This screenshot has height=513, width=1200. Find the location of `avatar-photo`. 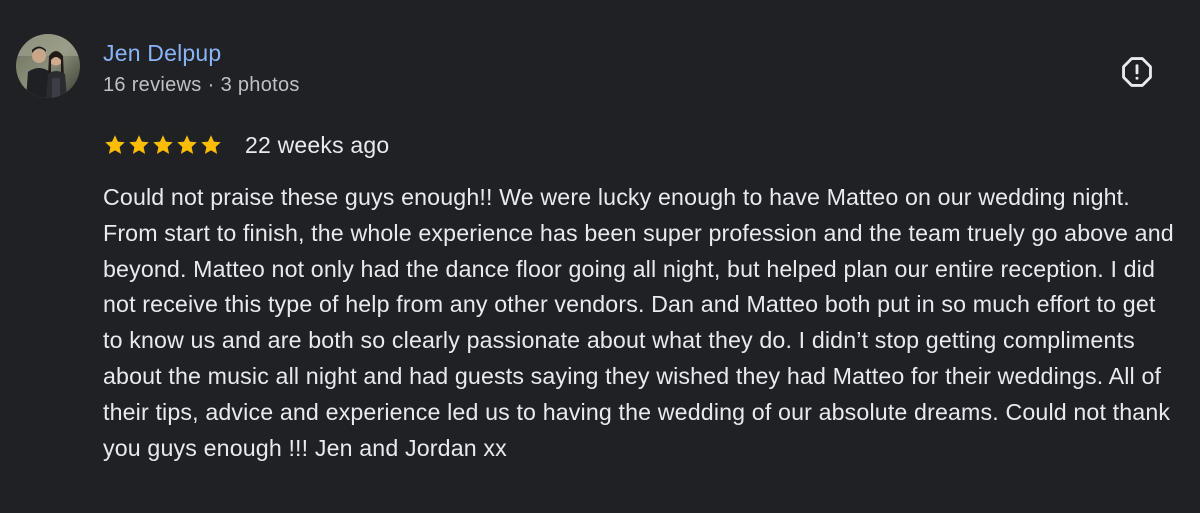

avatar-photo is located at coordinates (48, 66).